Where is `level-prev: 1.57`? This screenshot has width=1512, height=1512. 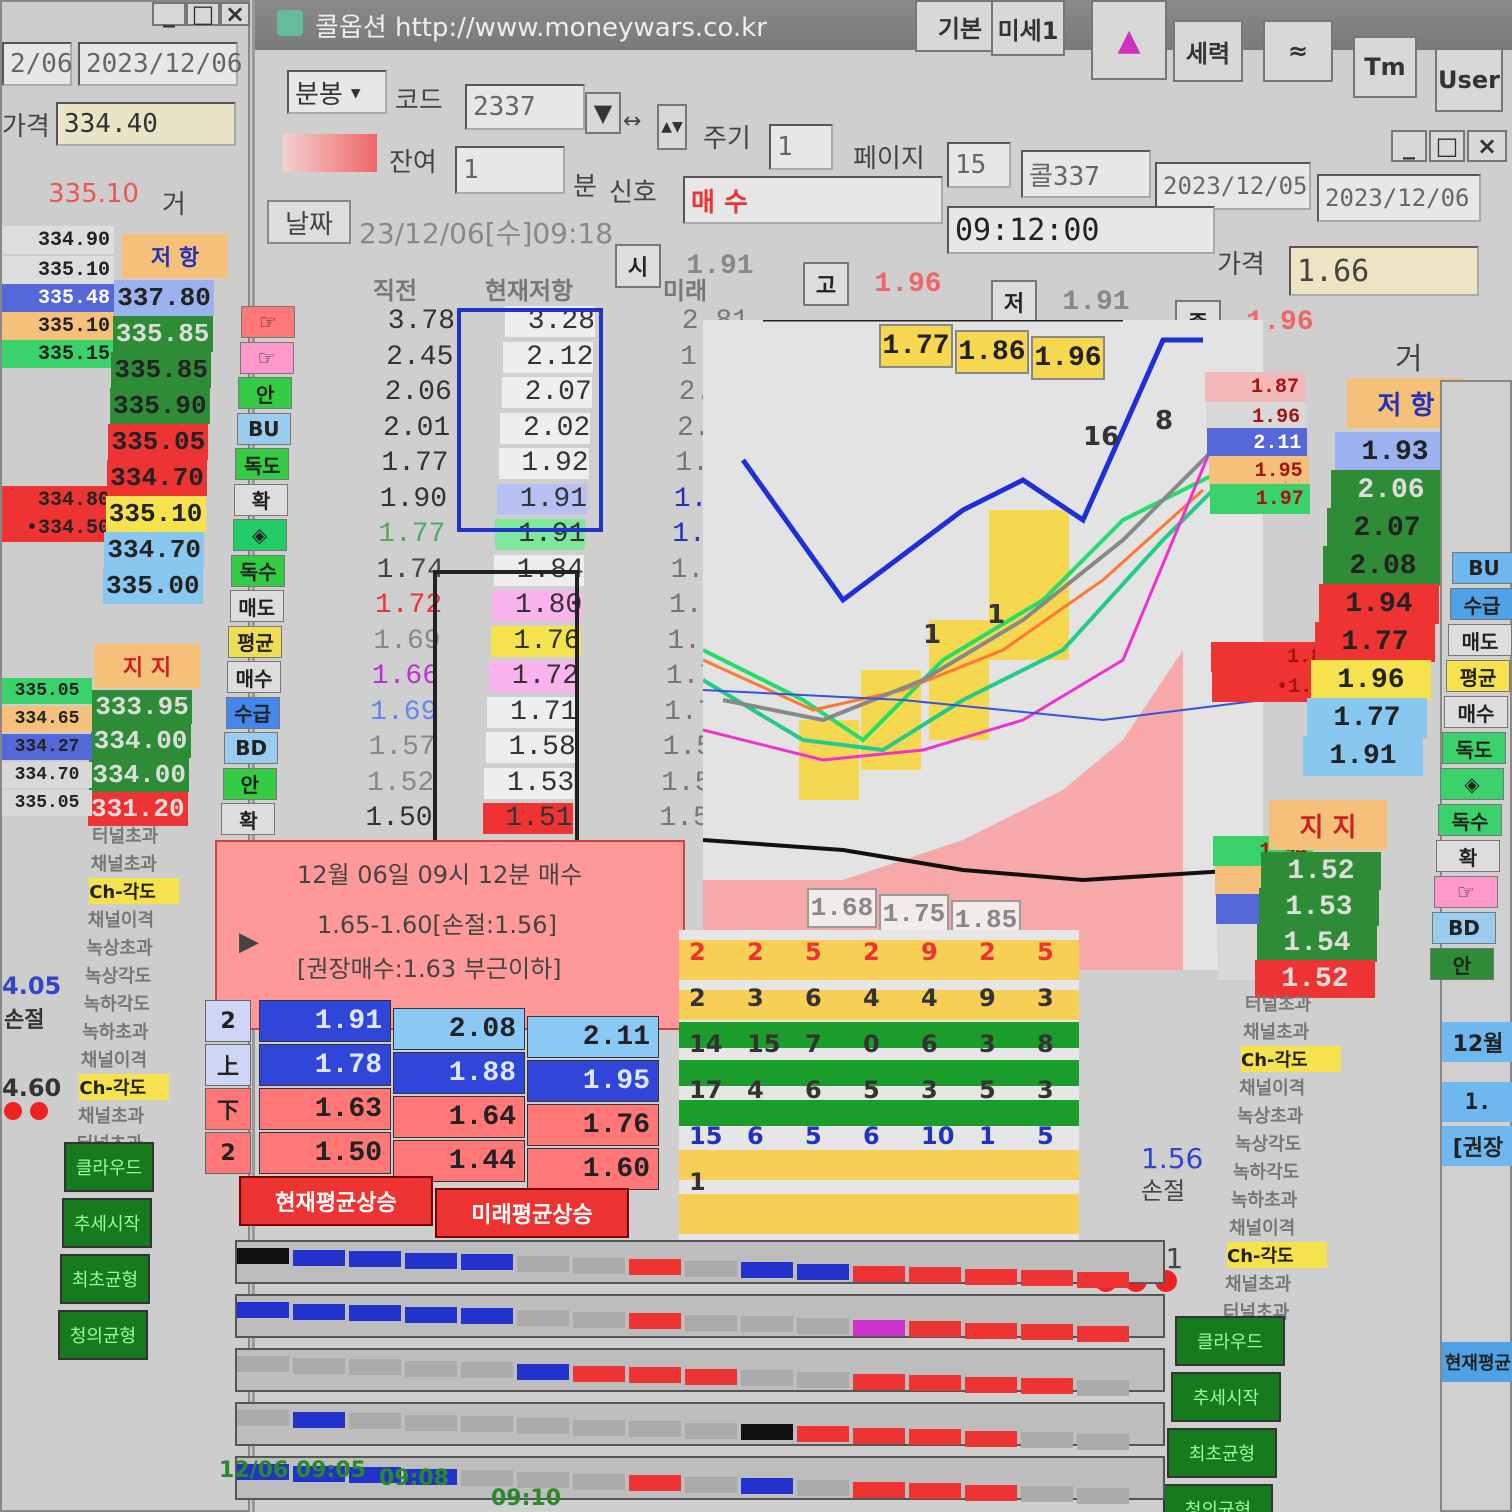
level-prev: 1.57 is located at coordinates (402, 747).